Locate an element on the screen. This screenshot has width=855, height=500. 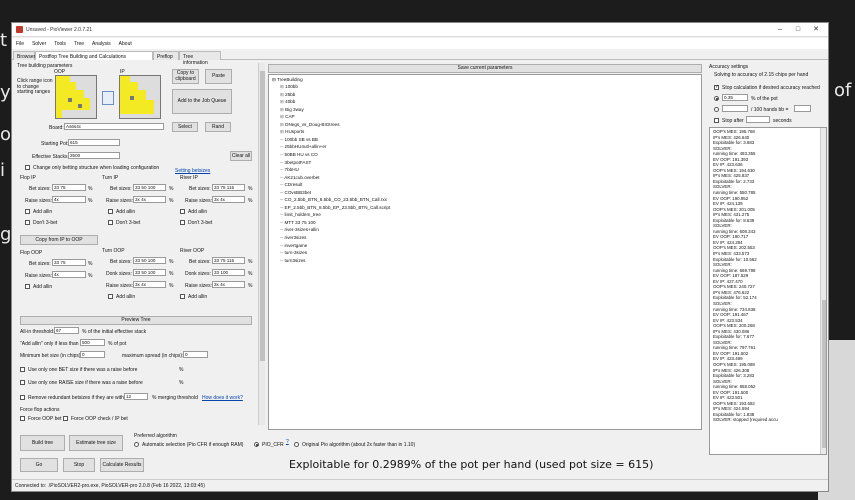
log-scrollbar is located at coordinates (823, 291).